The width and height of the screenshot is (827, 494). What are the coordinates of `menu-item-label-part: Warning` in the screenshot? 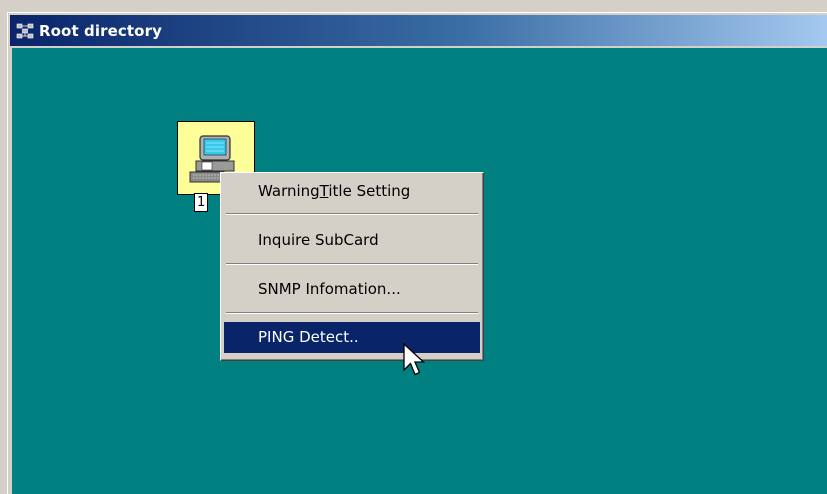 It's located at (289, 191).